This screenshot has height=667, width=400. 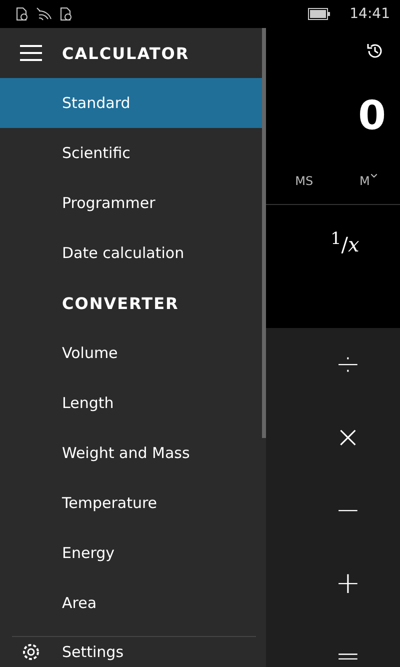 I want to click on memory-button: MS, so click(x=304, y=181).